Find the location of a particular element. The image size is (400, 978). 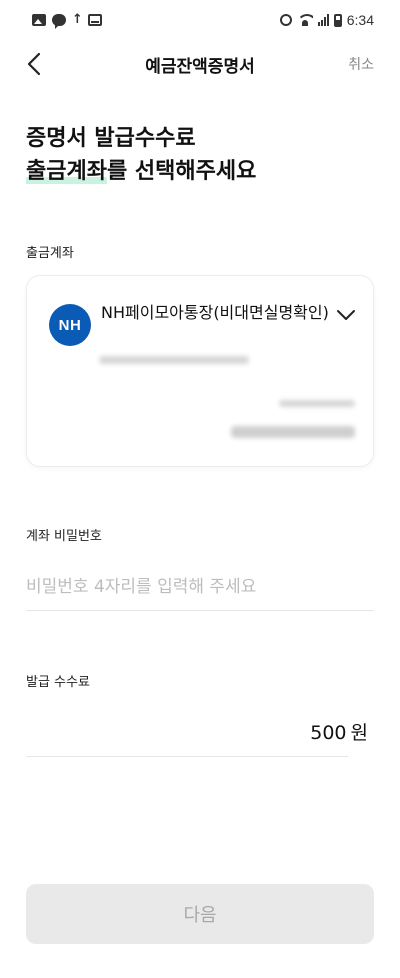

battery-icon is located at coordinates (337, 20).